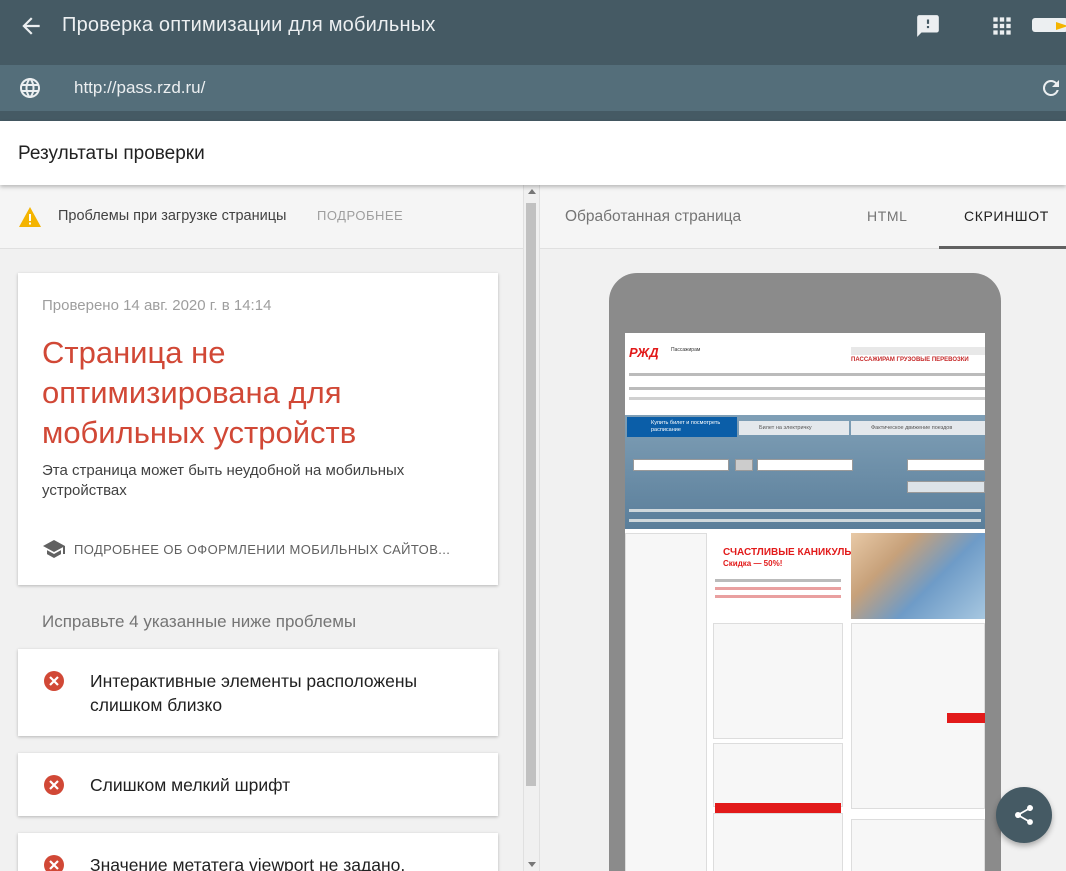  I want to click on app-title: Проверка оптимизации для мобильных, so click(249, 25).